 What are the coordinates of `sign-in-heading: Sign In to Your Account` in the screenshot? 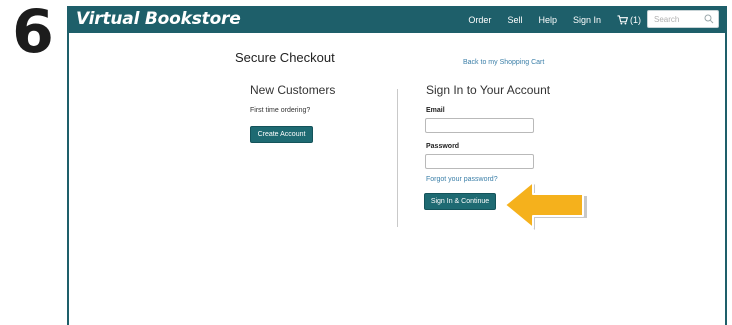 It's located at (488, 90).